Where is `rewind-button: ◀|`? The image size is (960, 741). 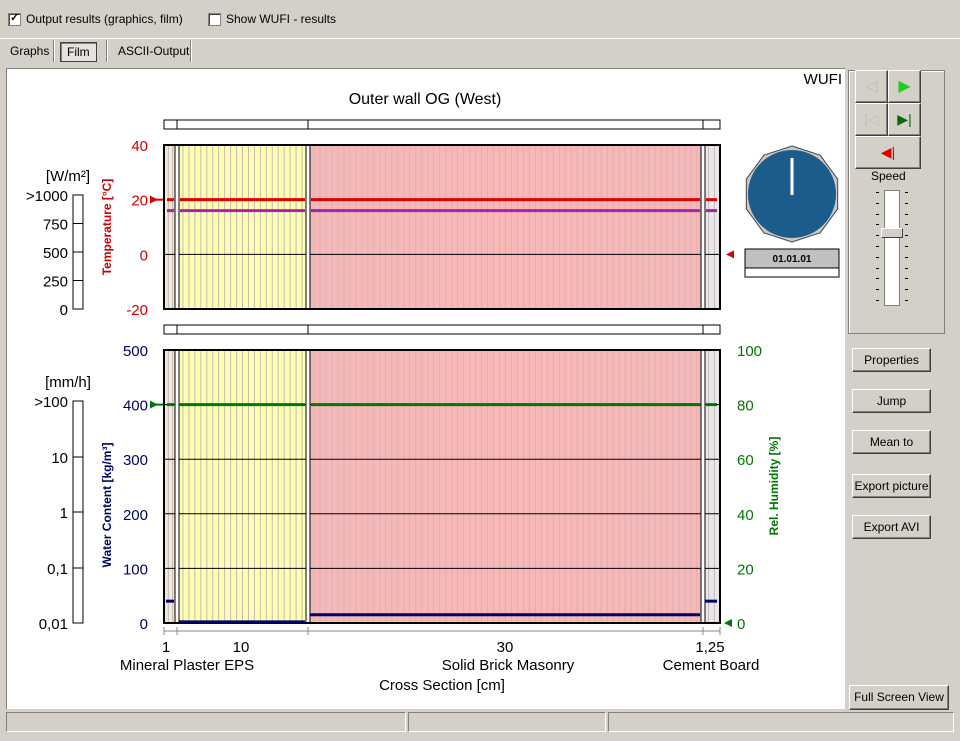
rewind-button: ◀| is located at coordinates (888, 152).